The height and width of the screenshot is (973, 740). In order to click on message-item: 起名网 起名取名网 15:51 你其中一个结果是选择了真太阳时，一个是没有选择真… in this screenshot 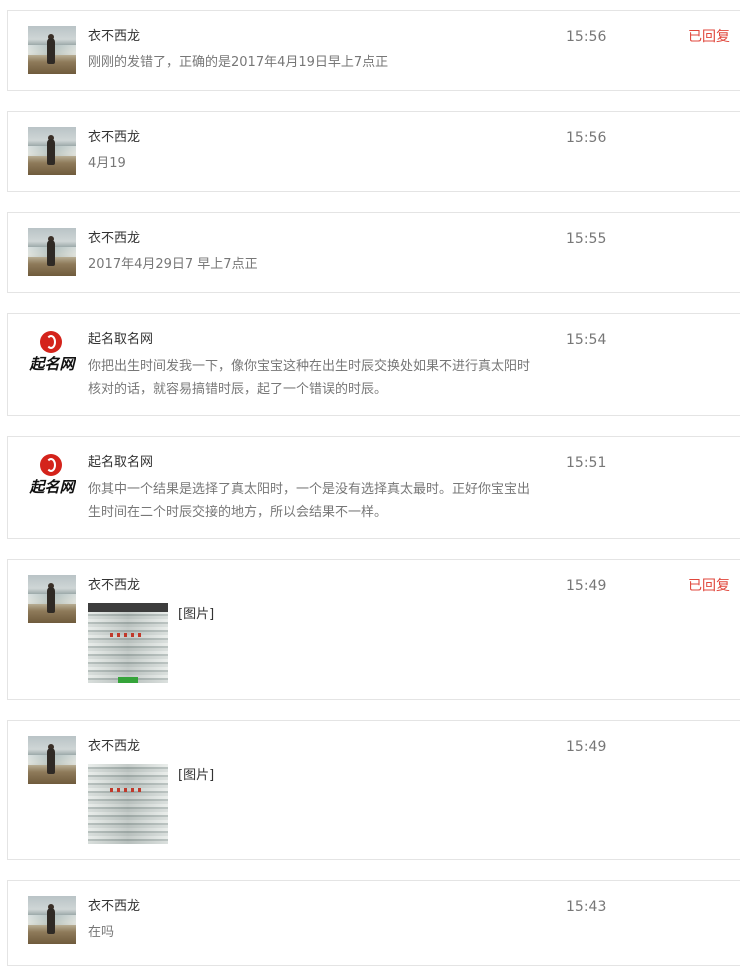, I will do `click(373, 487)`.